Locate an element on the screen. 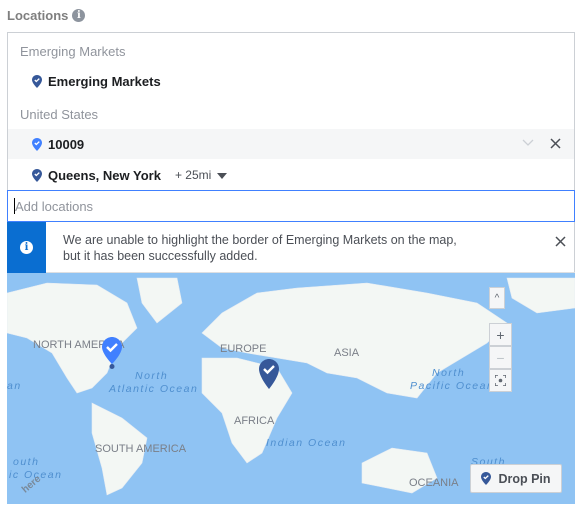  ocean-label: Atlantic Ocean is located at coordinates (154, 389).